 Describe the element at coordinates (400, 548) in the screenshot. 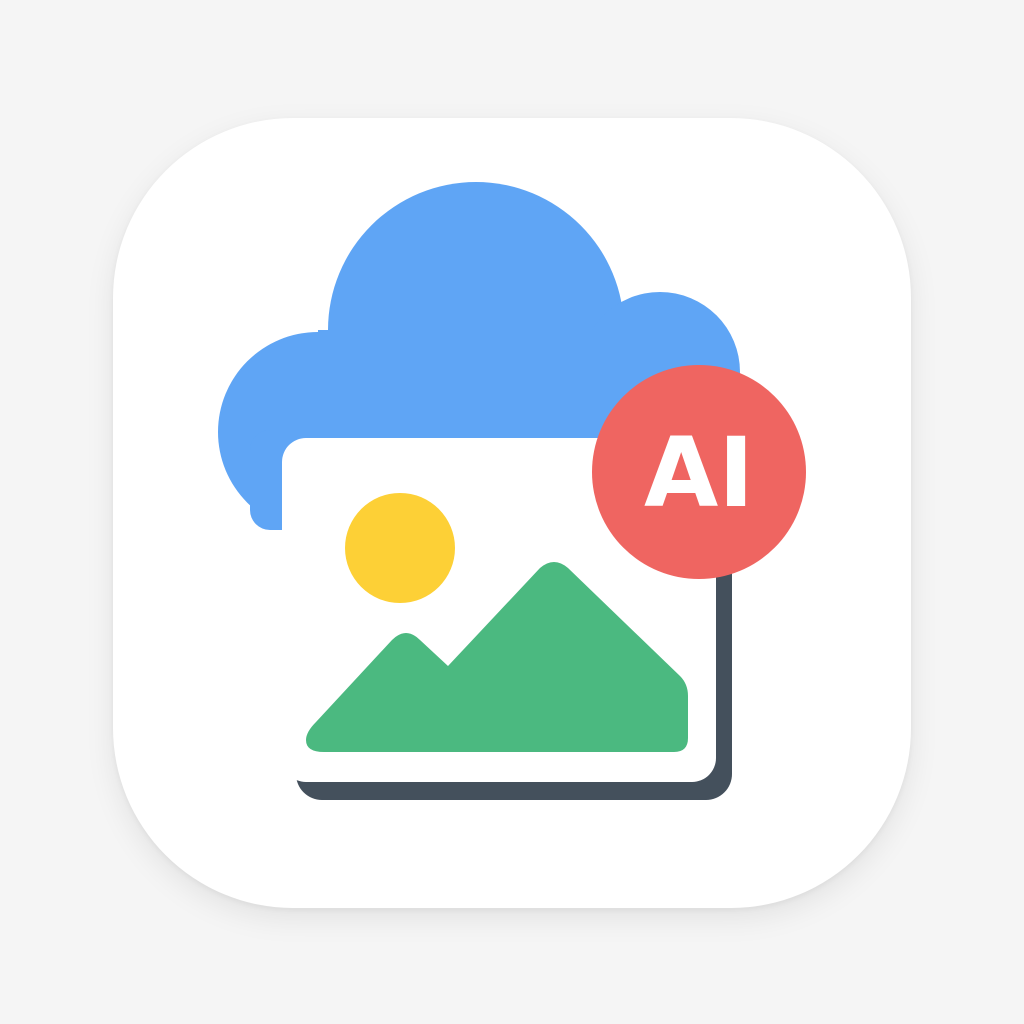

I see `sun-icon` at that location.